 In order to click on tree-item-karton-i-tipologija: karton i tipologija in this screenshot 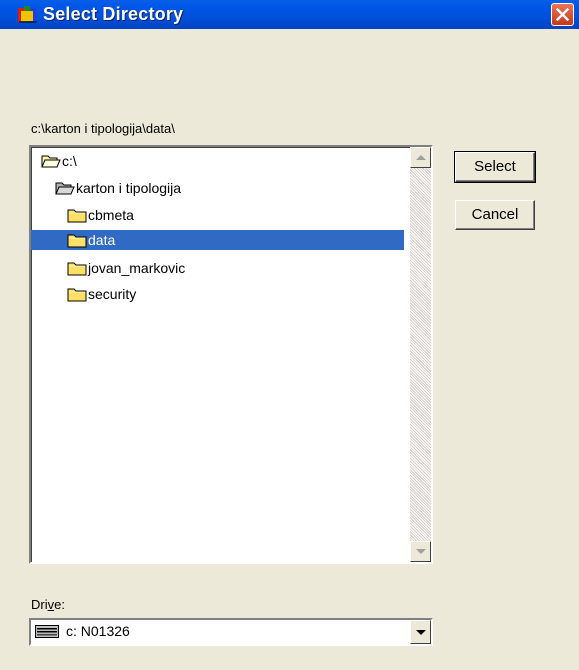, I will do `click(118, 188)`.